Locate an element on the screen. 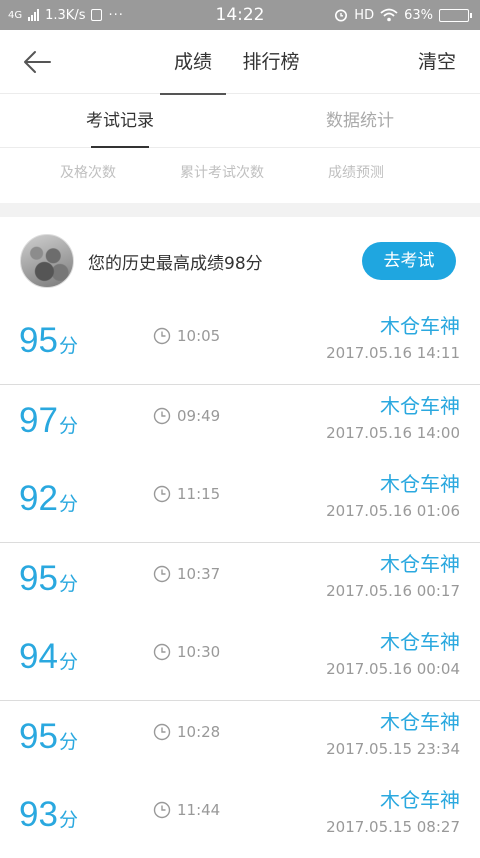  avatar is located at coordinates (47, 261).